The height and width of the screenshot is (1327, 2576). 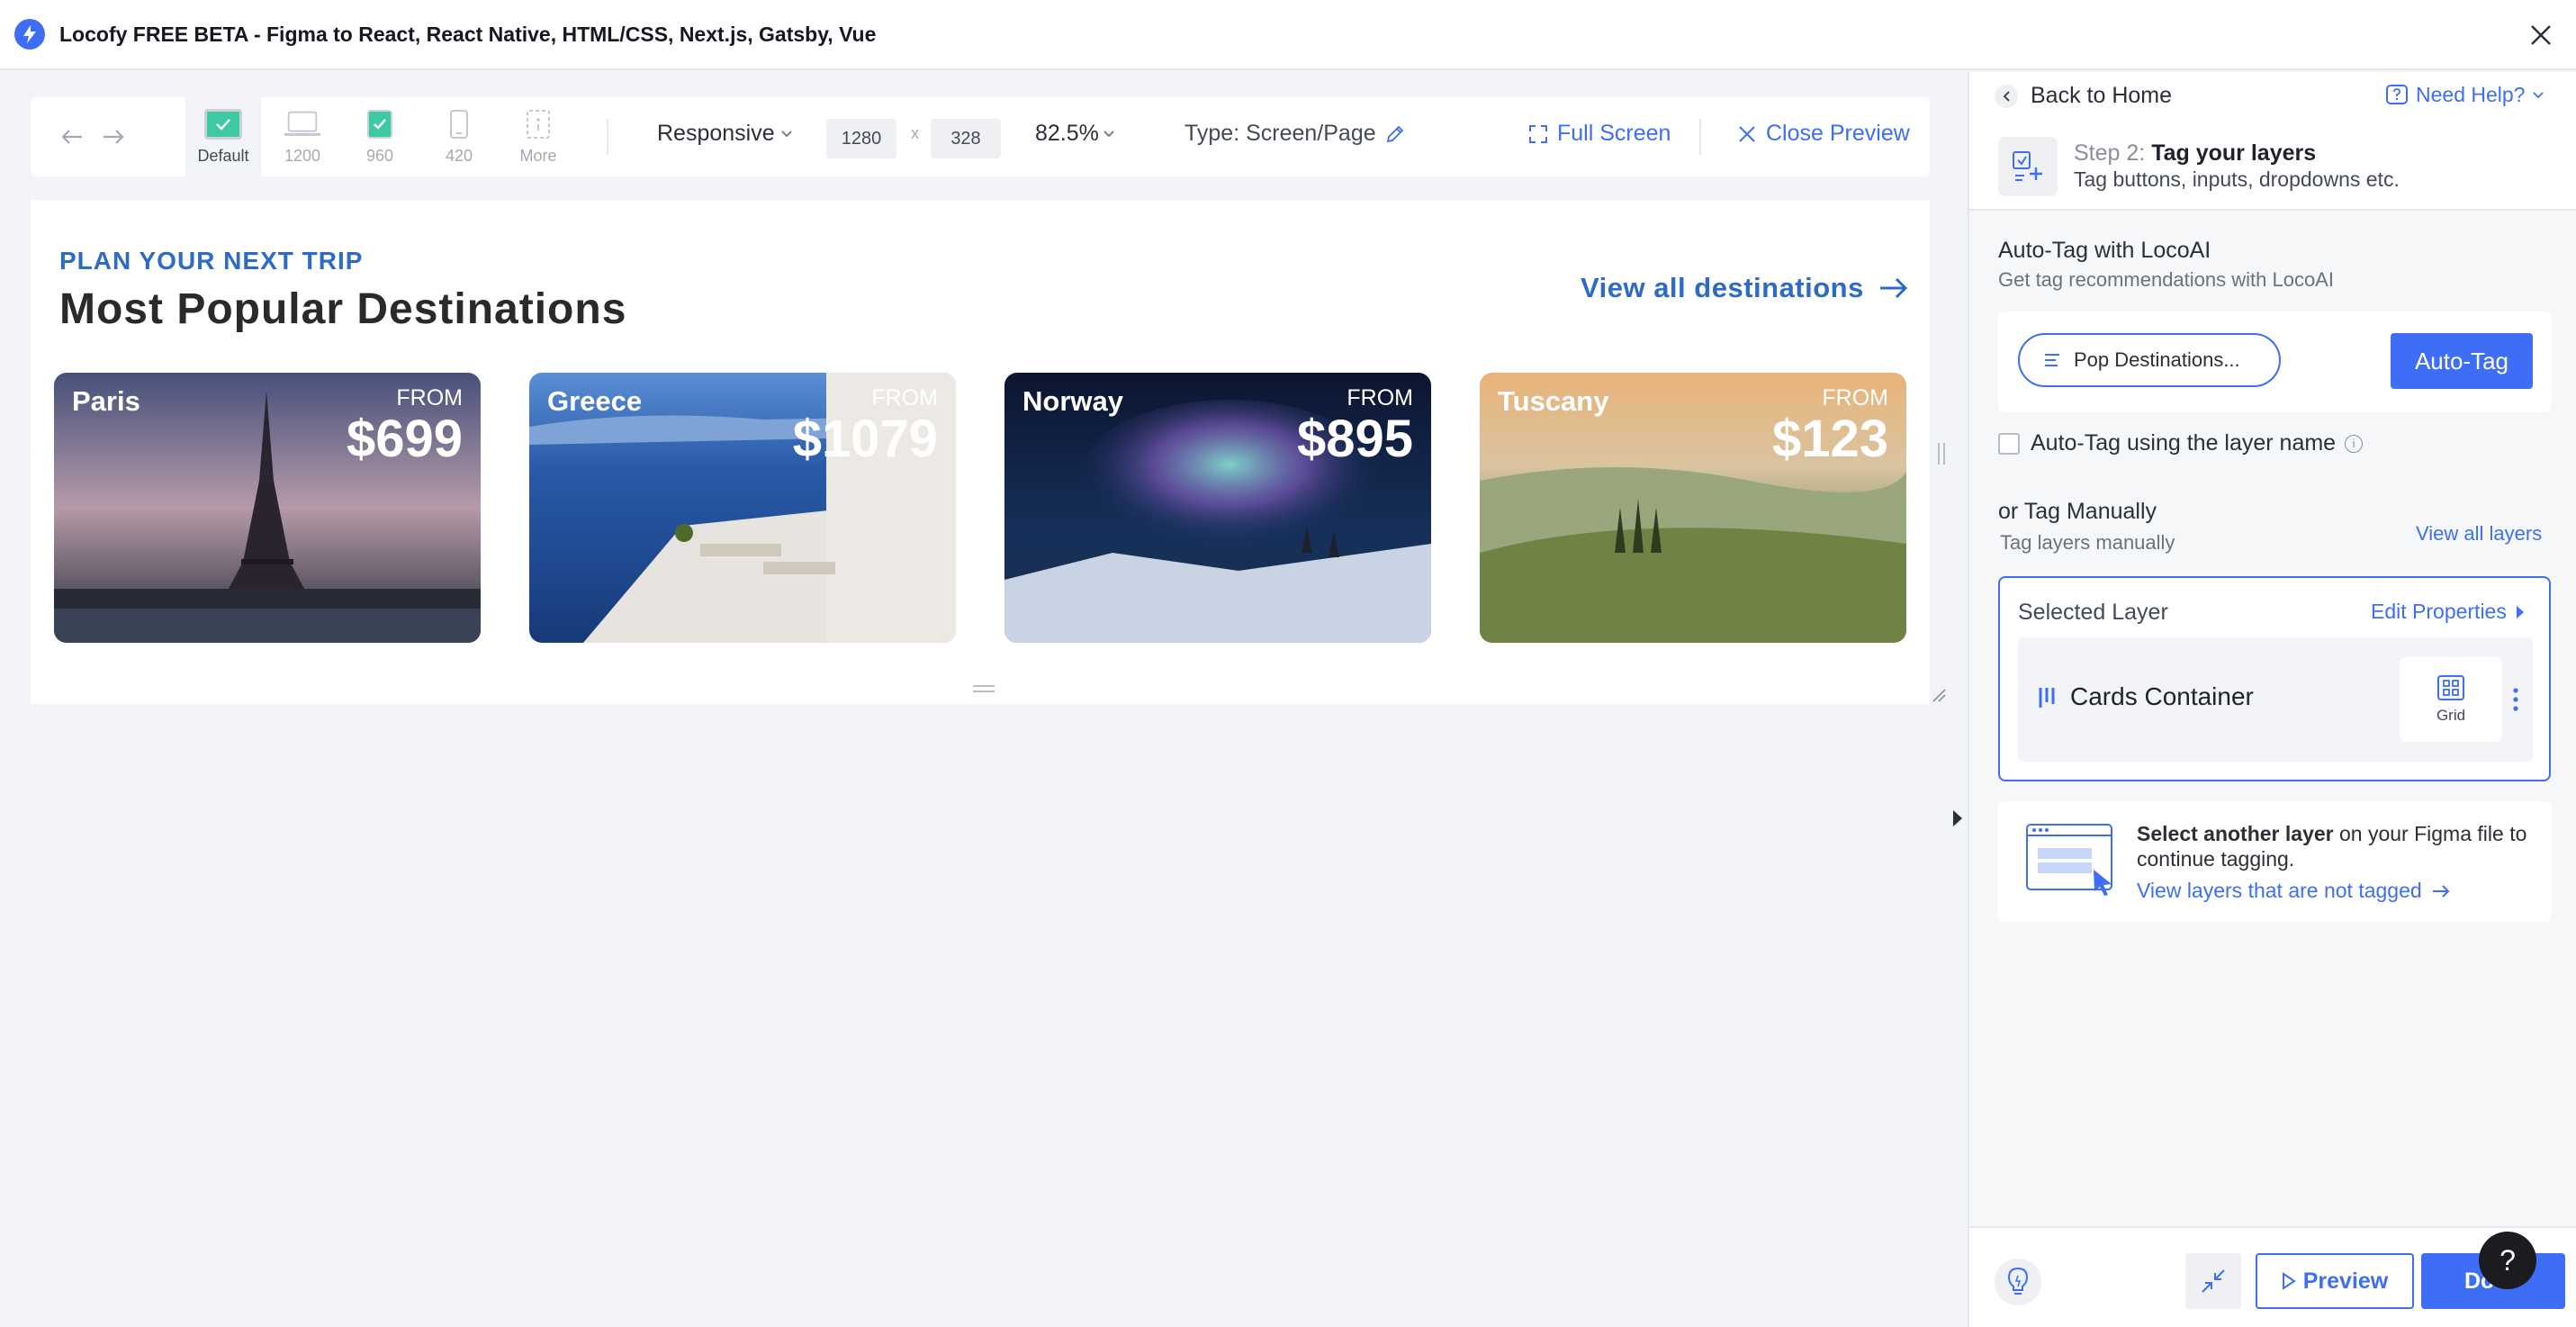 I want to click on device-label: 420, so click(x=459, y=155).